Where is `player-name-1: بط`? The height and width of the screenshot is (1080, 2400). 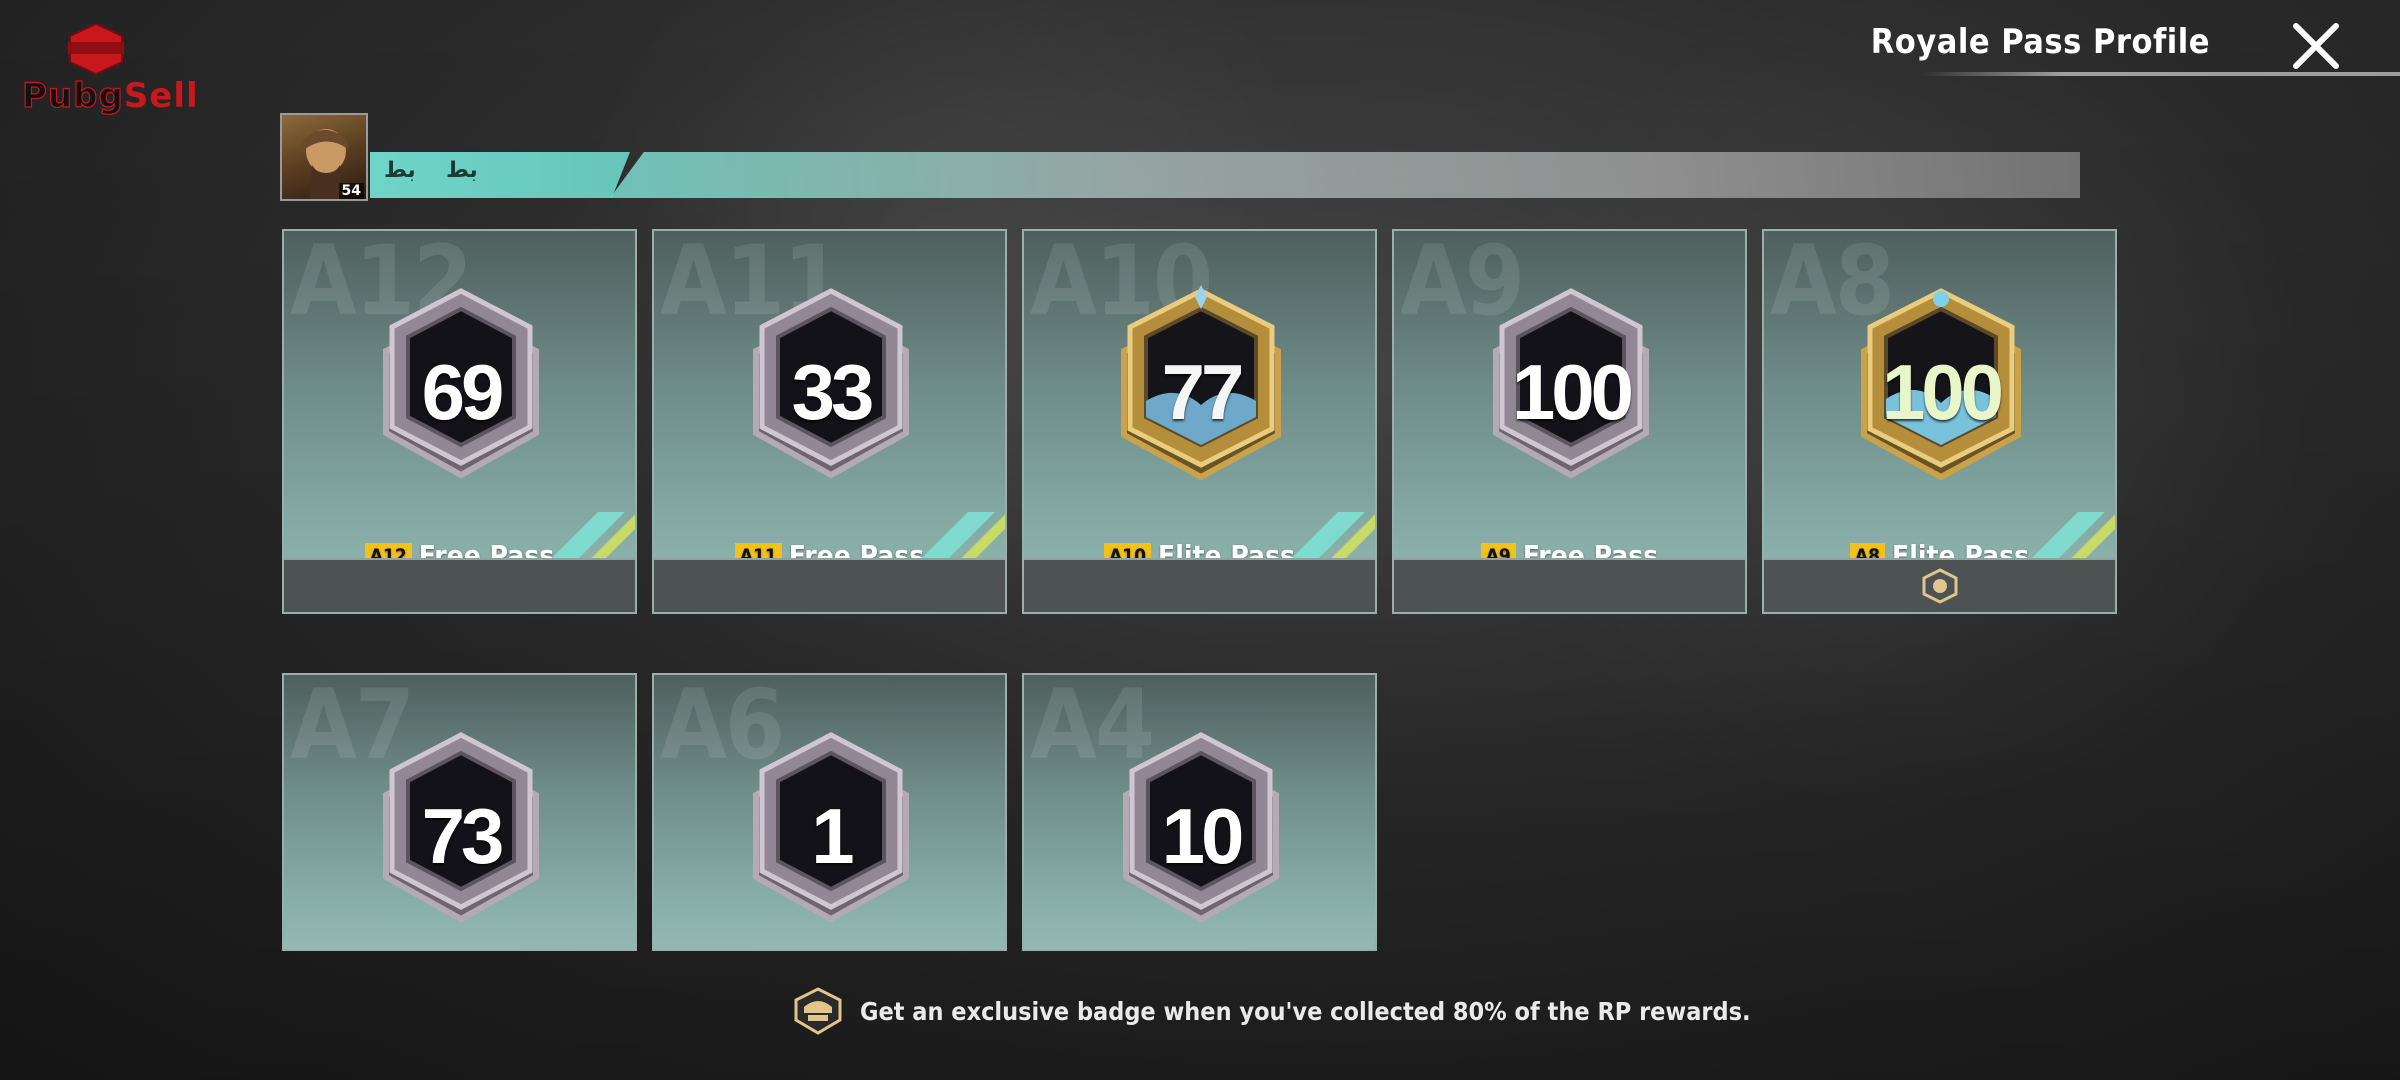 player-name-1: بط is located at coordinates (400, 170).